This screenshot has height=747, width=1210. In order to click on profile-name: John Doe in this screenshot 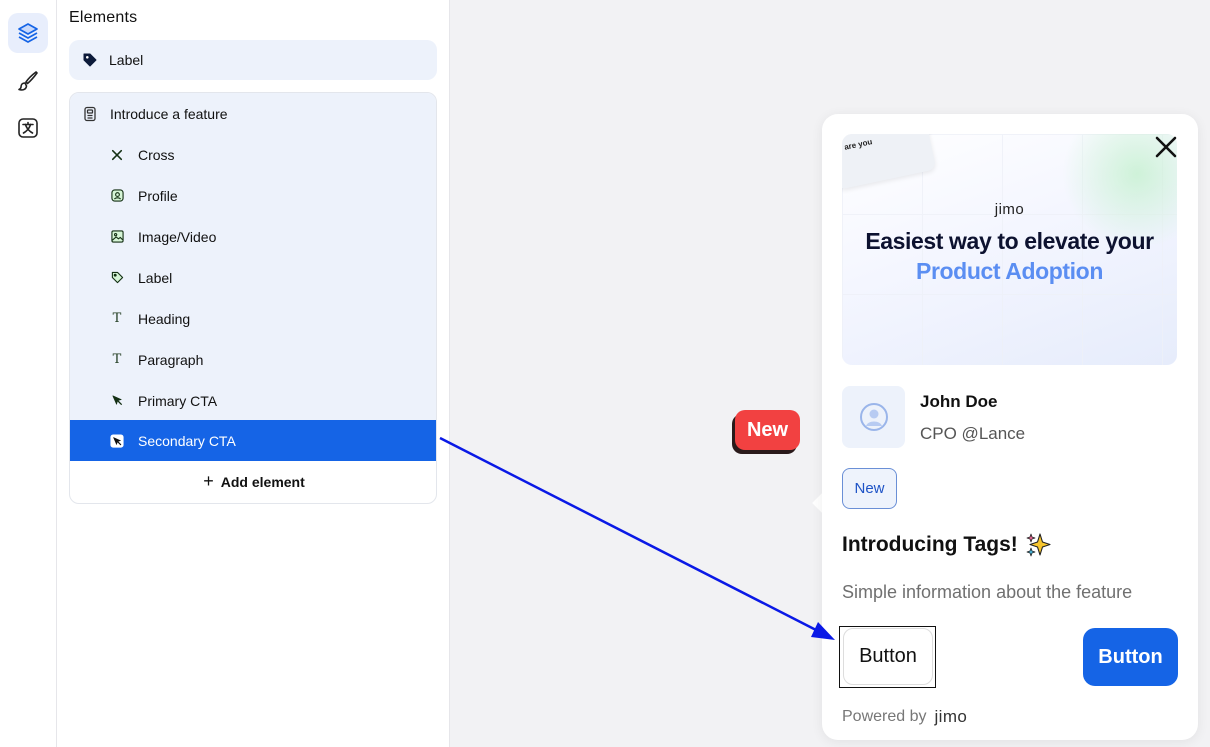, I will do `click(959, 401)`.